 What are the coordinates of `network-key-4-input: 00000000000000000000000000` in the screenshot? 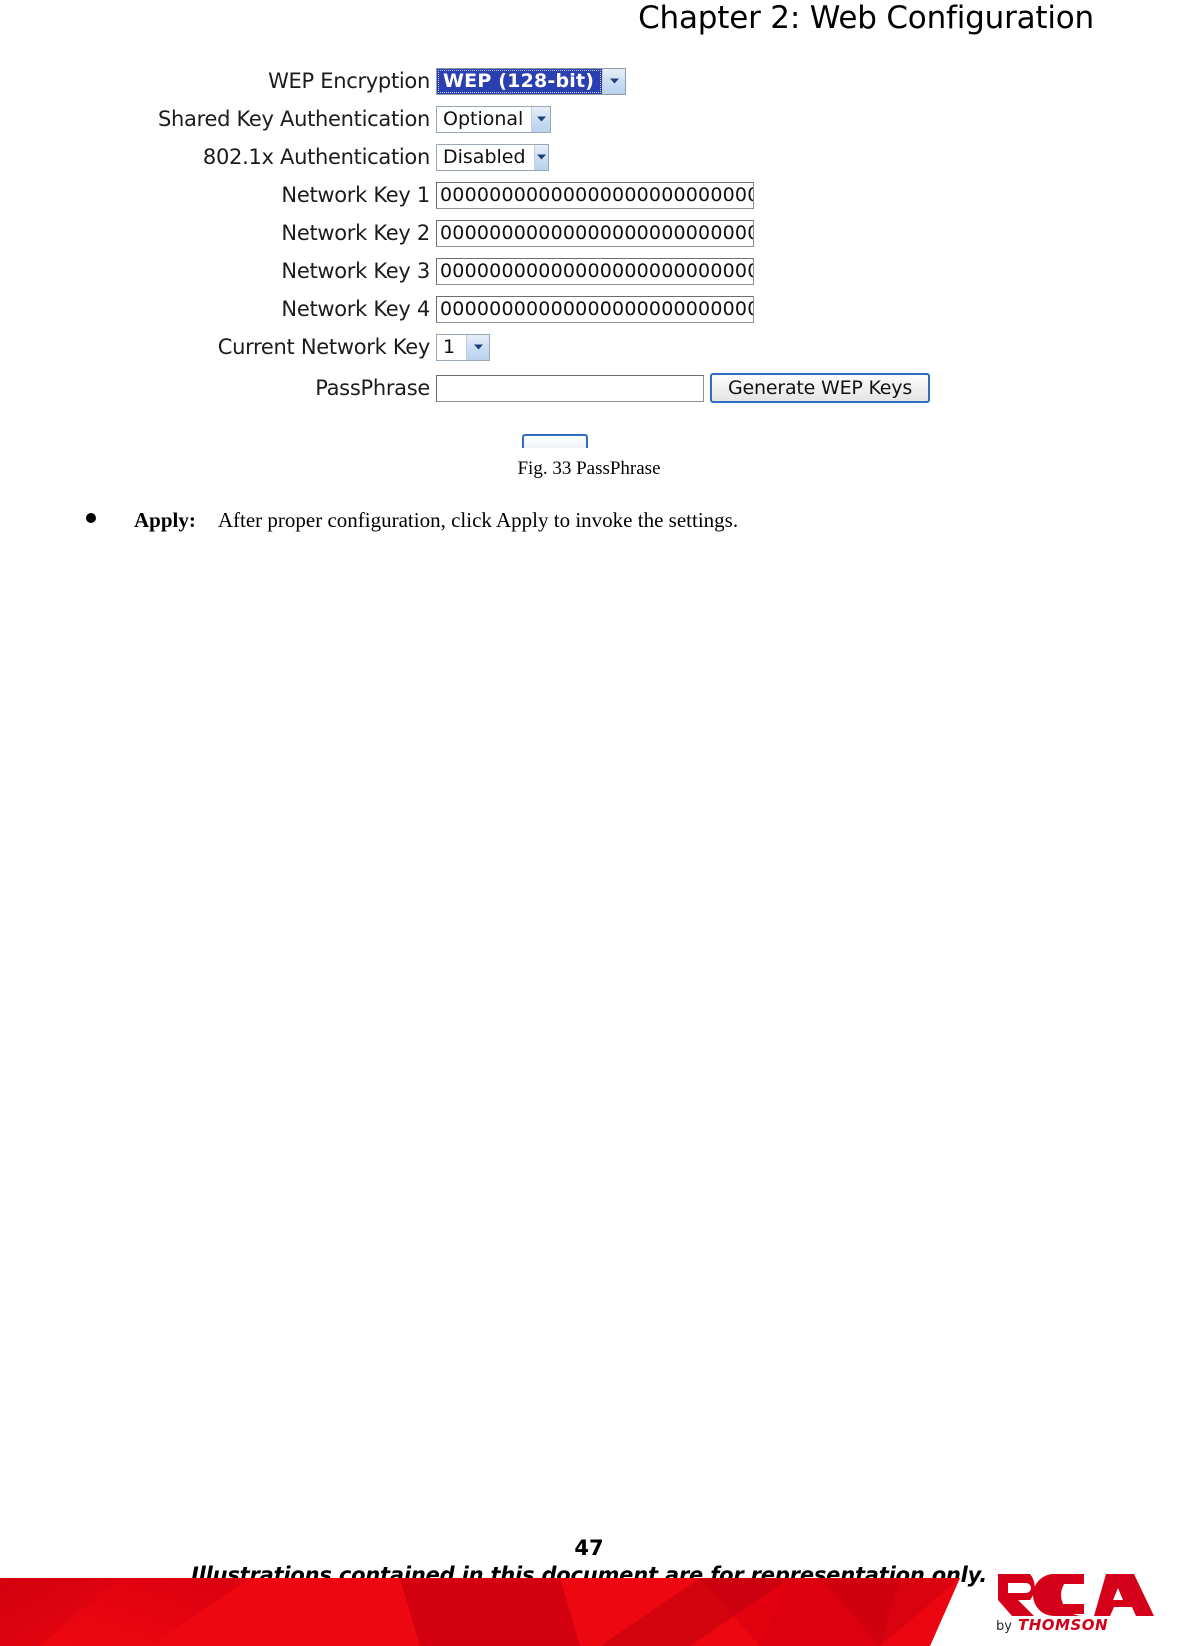 It's located at (595, 309).